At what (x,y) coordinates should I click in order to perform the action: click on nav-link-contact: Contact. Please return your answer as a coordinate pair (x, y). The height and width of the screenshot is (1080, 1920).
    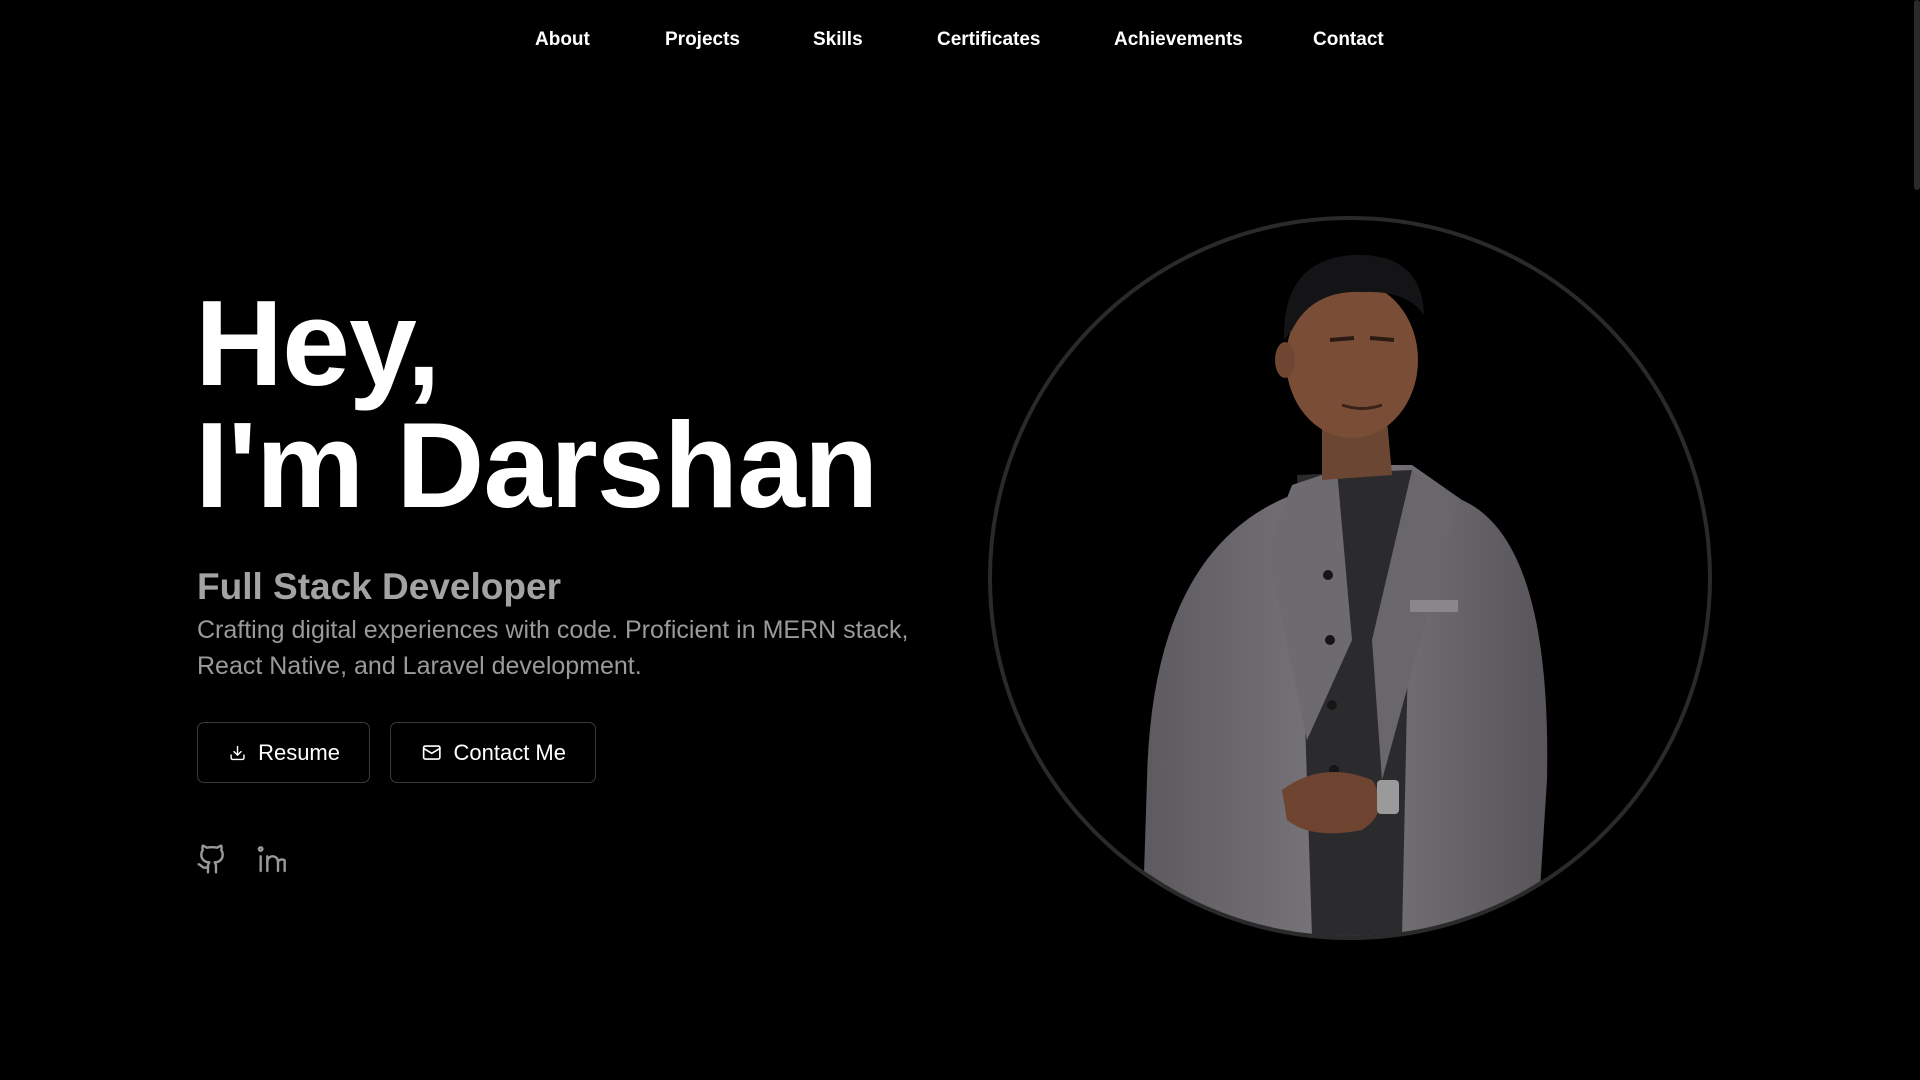
    Looking at the image, I should click on (1348, 40).